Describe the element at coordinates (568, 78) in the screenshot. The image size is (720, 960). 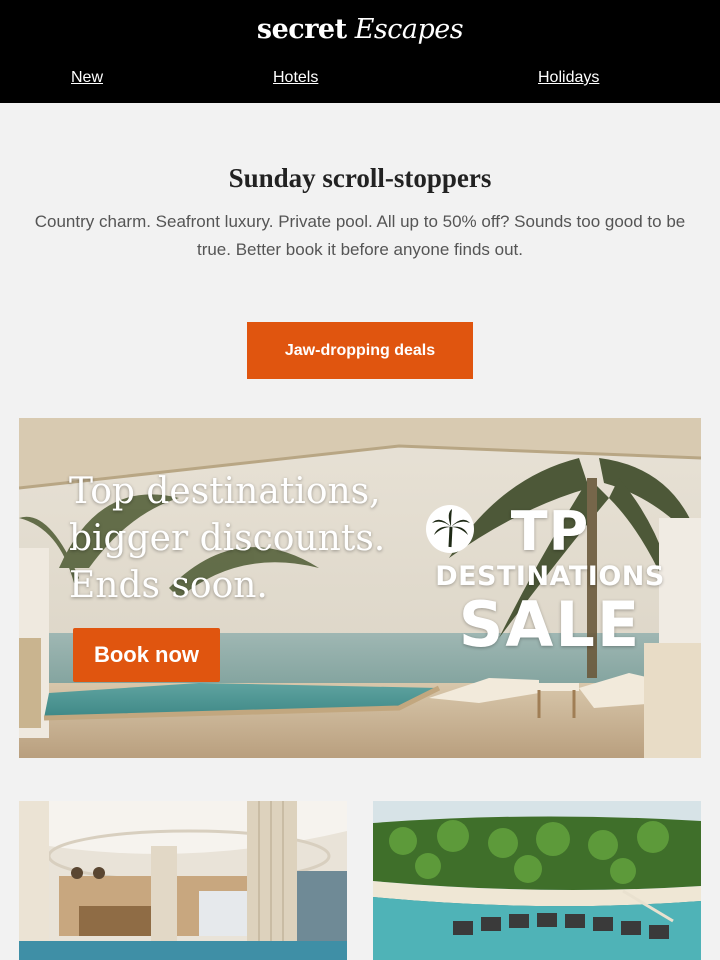
I see `nav-link-holidays: Holidays` at that location.